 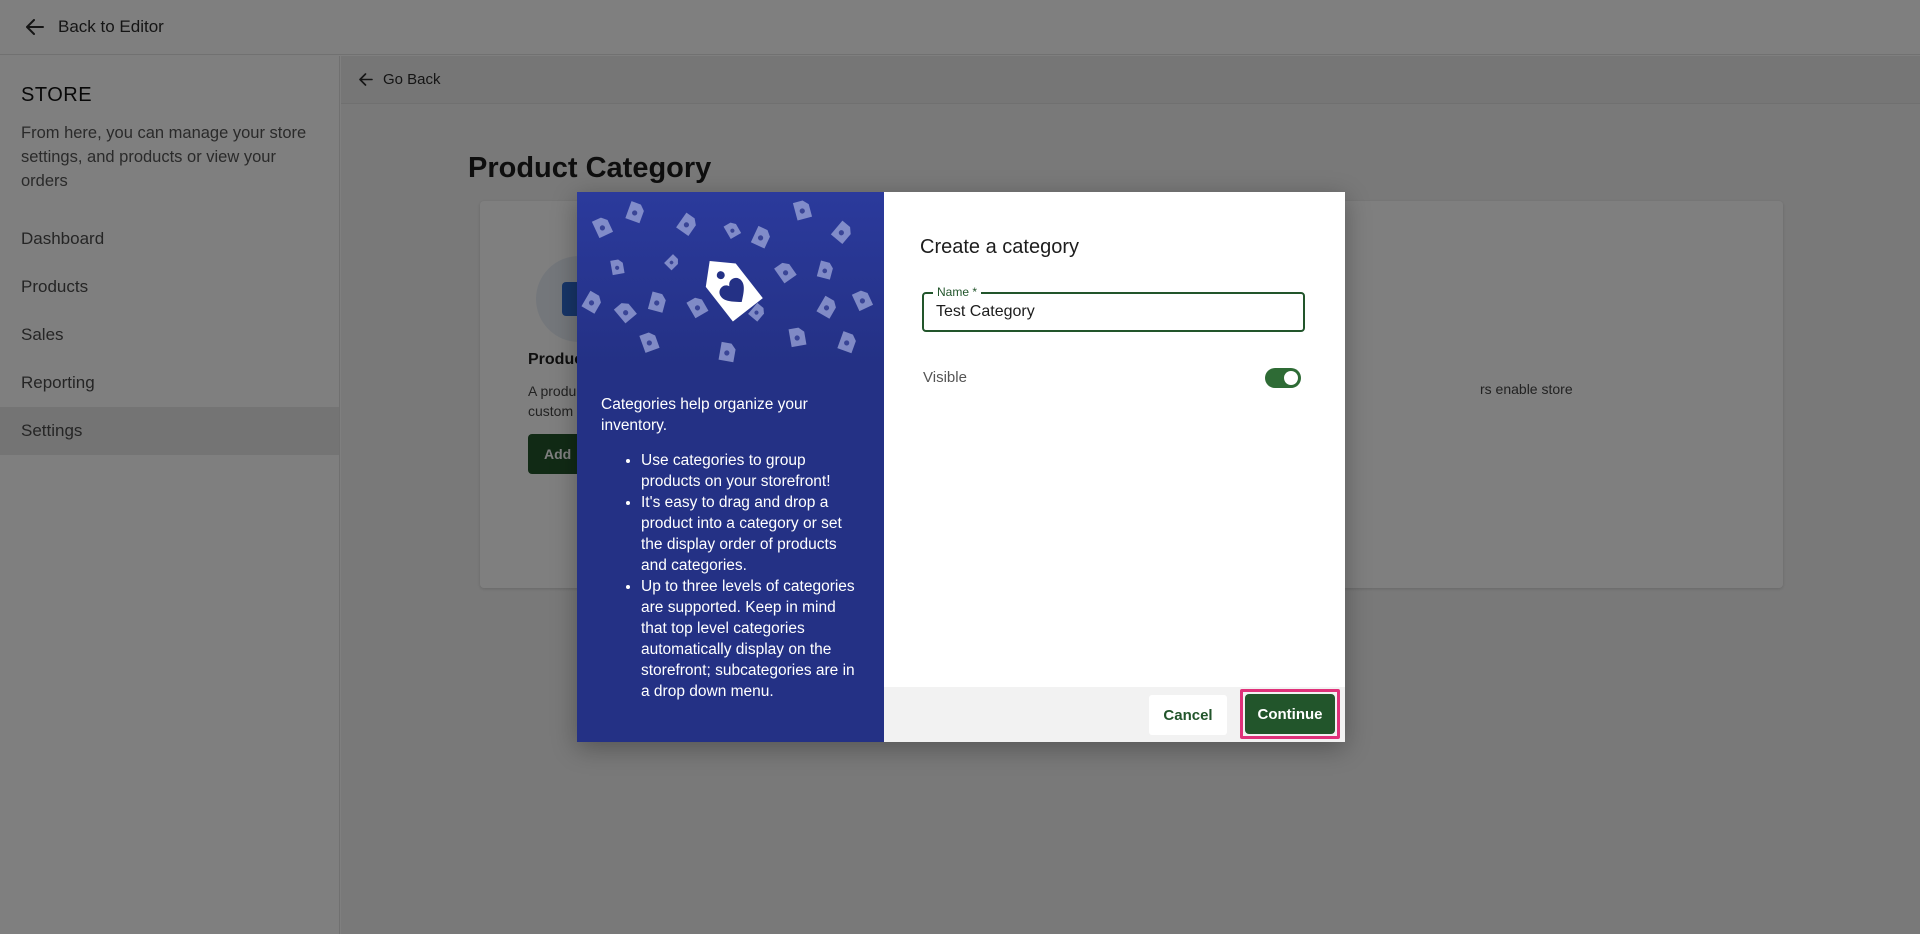 What do you see at coordinates (1291, 378) in the screenshot?
I see `visible-toggle-knob` at bounding box center [1291, 378].